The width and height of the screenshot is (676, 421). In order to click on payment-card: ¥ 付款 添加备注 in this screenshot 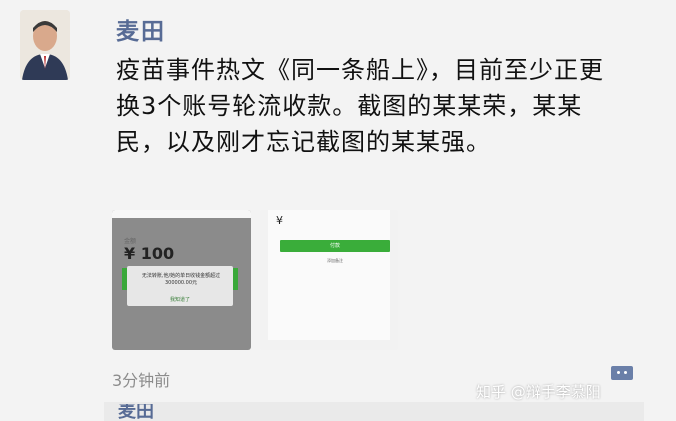, I will do `click(329, 275)`.